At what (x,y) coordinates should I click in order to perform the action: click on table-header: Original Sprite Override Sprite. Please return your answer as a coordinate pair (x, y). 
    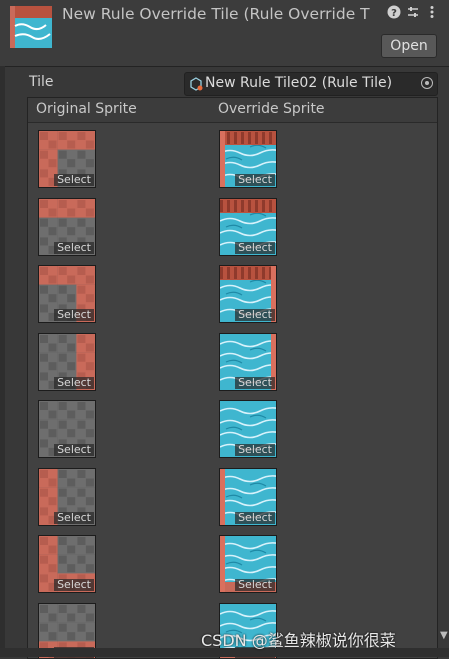
    Looking at the image, I should click on (232, 110).